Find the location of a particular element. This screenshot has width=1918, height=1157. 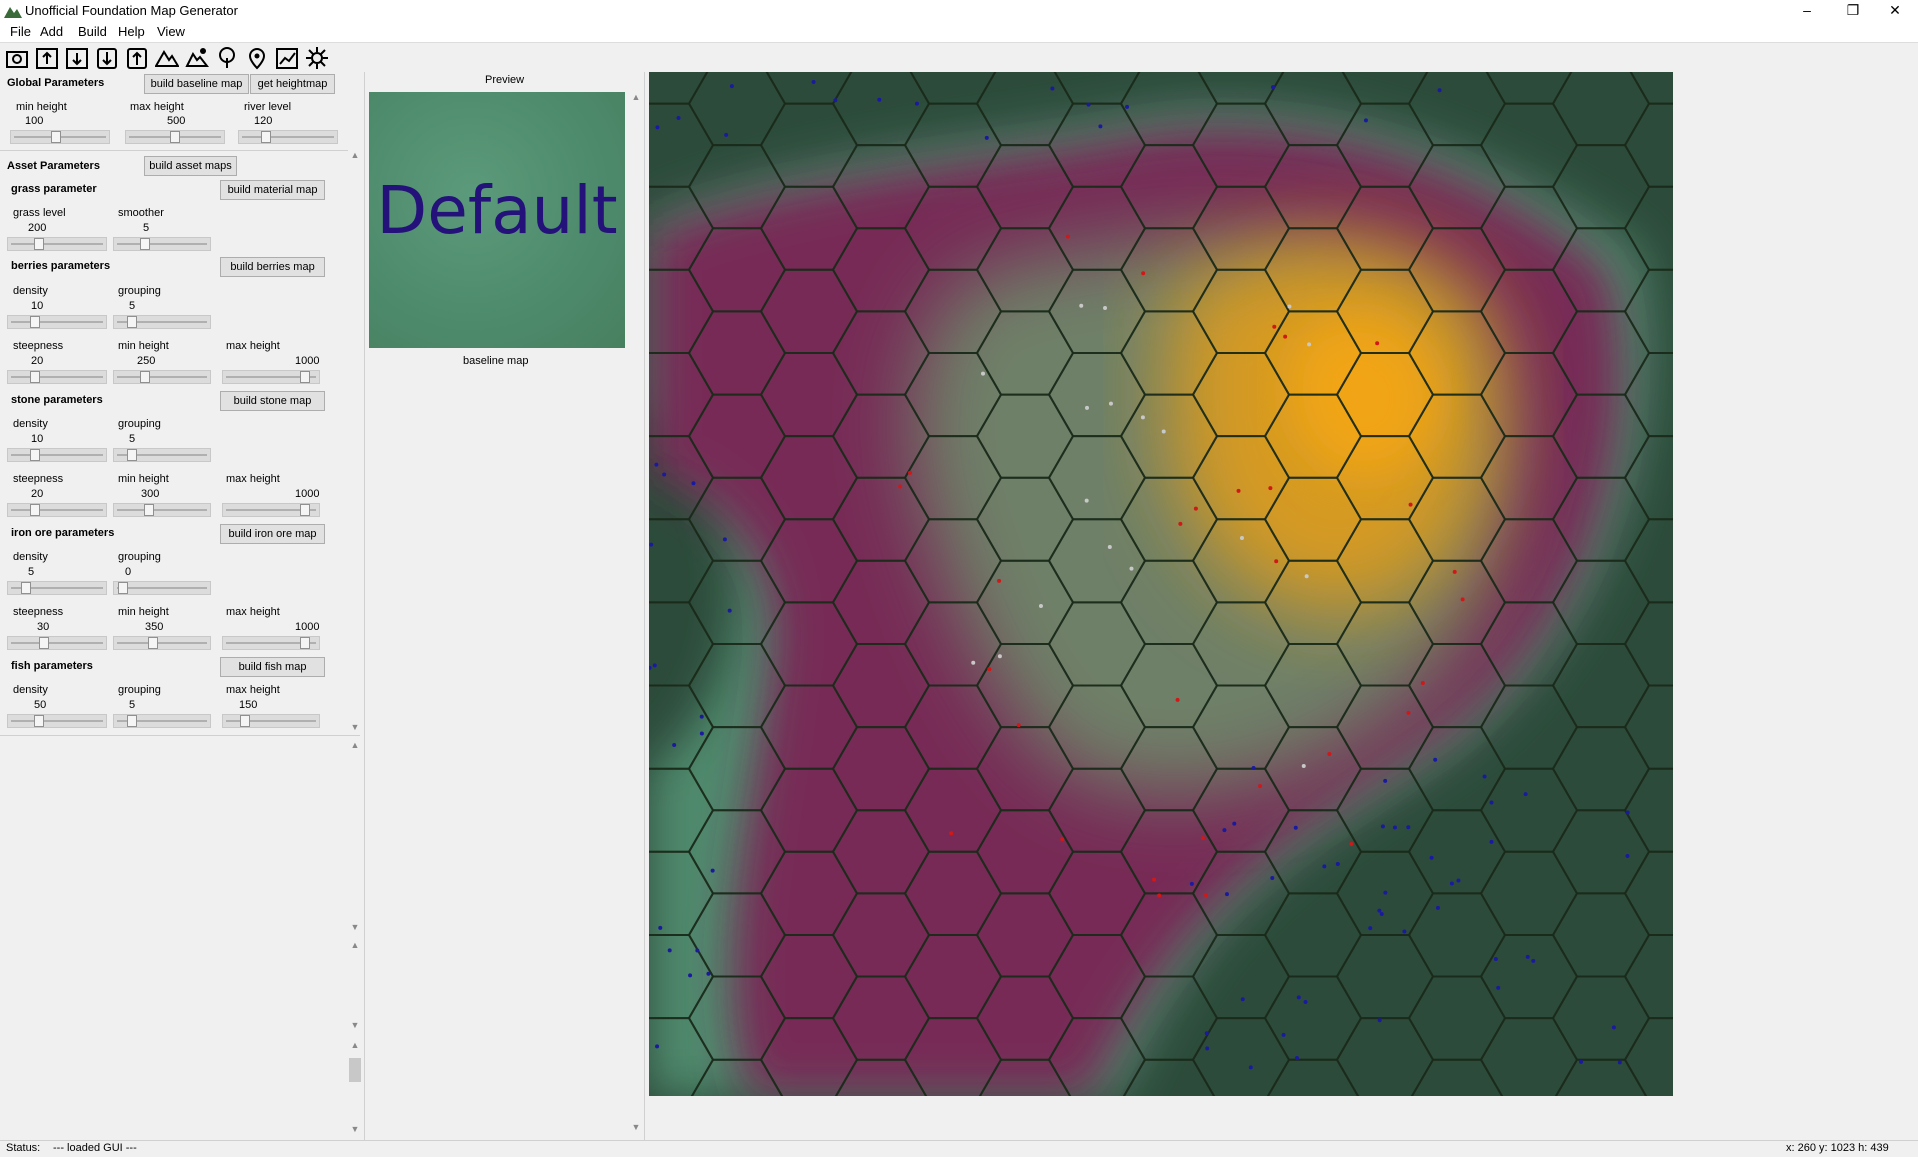

map-pin-icon is located at coordinates (257, 58).